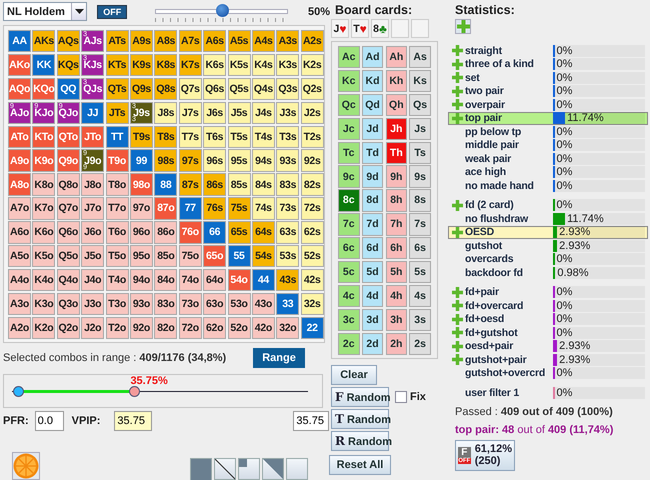 The image size is (650, 480). Describe the element at coordinates (117, 113) in the screenshot. I see `hand-cell: JTs` at that location.